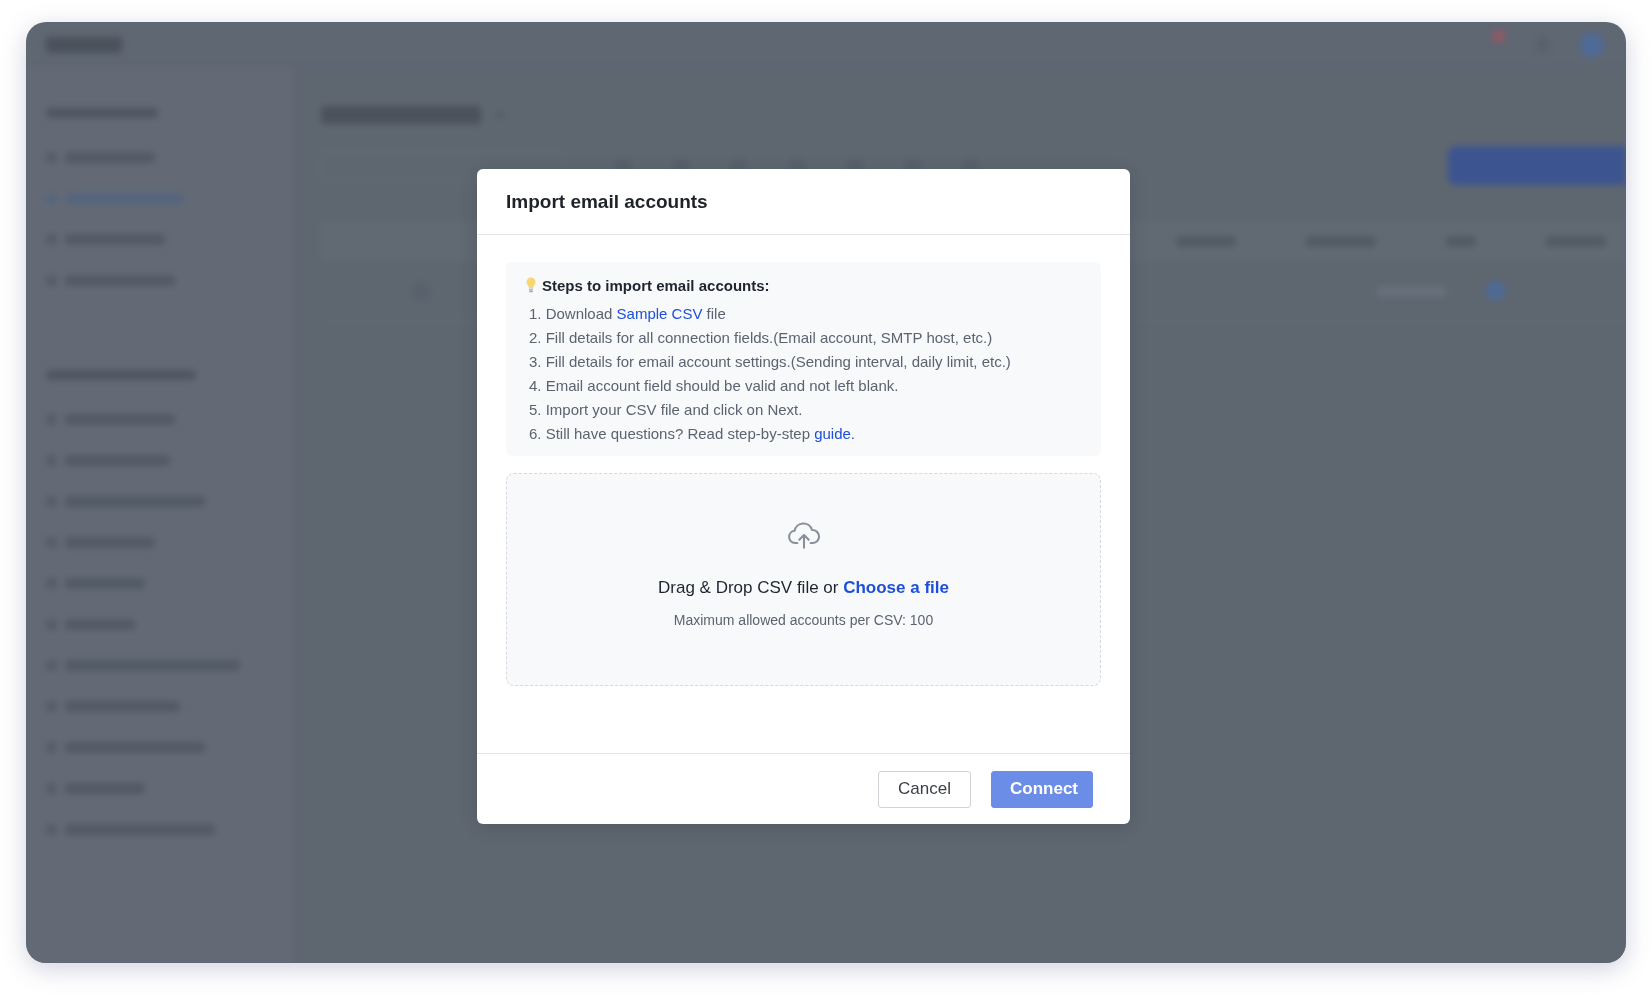 The image size is (1652, 995). What do you see at coordinates (607, 201) in the screenshot?
I see `dialog-title: Import email accounts` at bounding box center [607, 201].